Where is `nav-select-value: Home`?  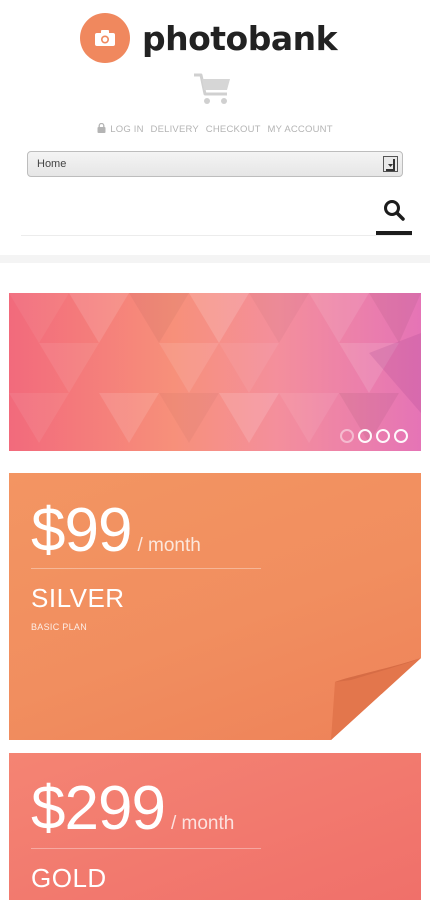
nav-select-value: Home is located at coordinates (52, 164).